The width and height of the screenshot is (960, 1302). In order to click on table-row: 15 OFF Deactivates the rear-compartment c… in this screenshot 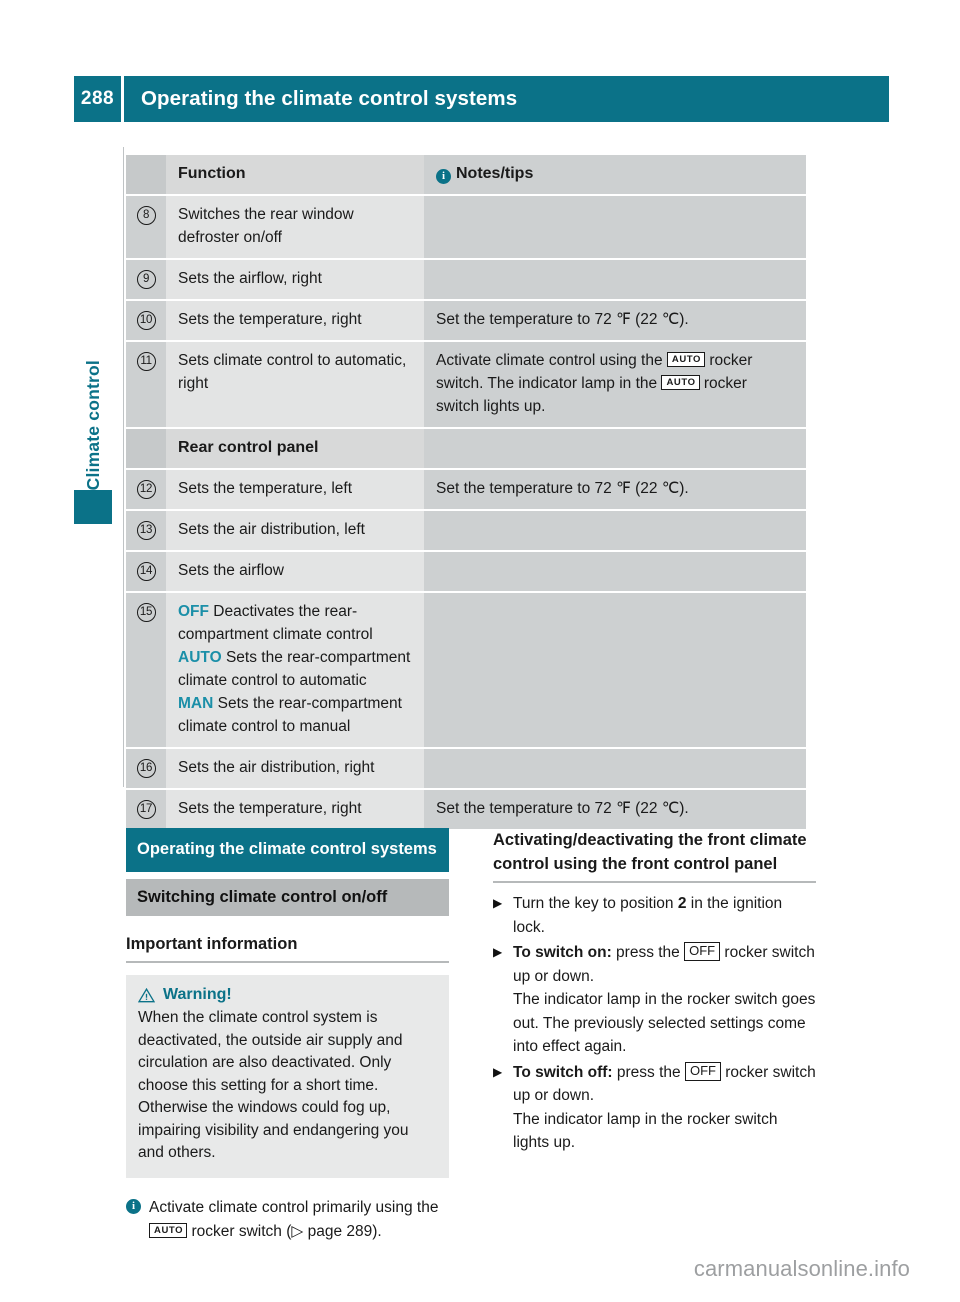, I will do `click(466, 671)`.